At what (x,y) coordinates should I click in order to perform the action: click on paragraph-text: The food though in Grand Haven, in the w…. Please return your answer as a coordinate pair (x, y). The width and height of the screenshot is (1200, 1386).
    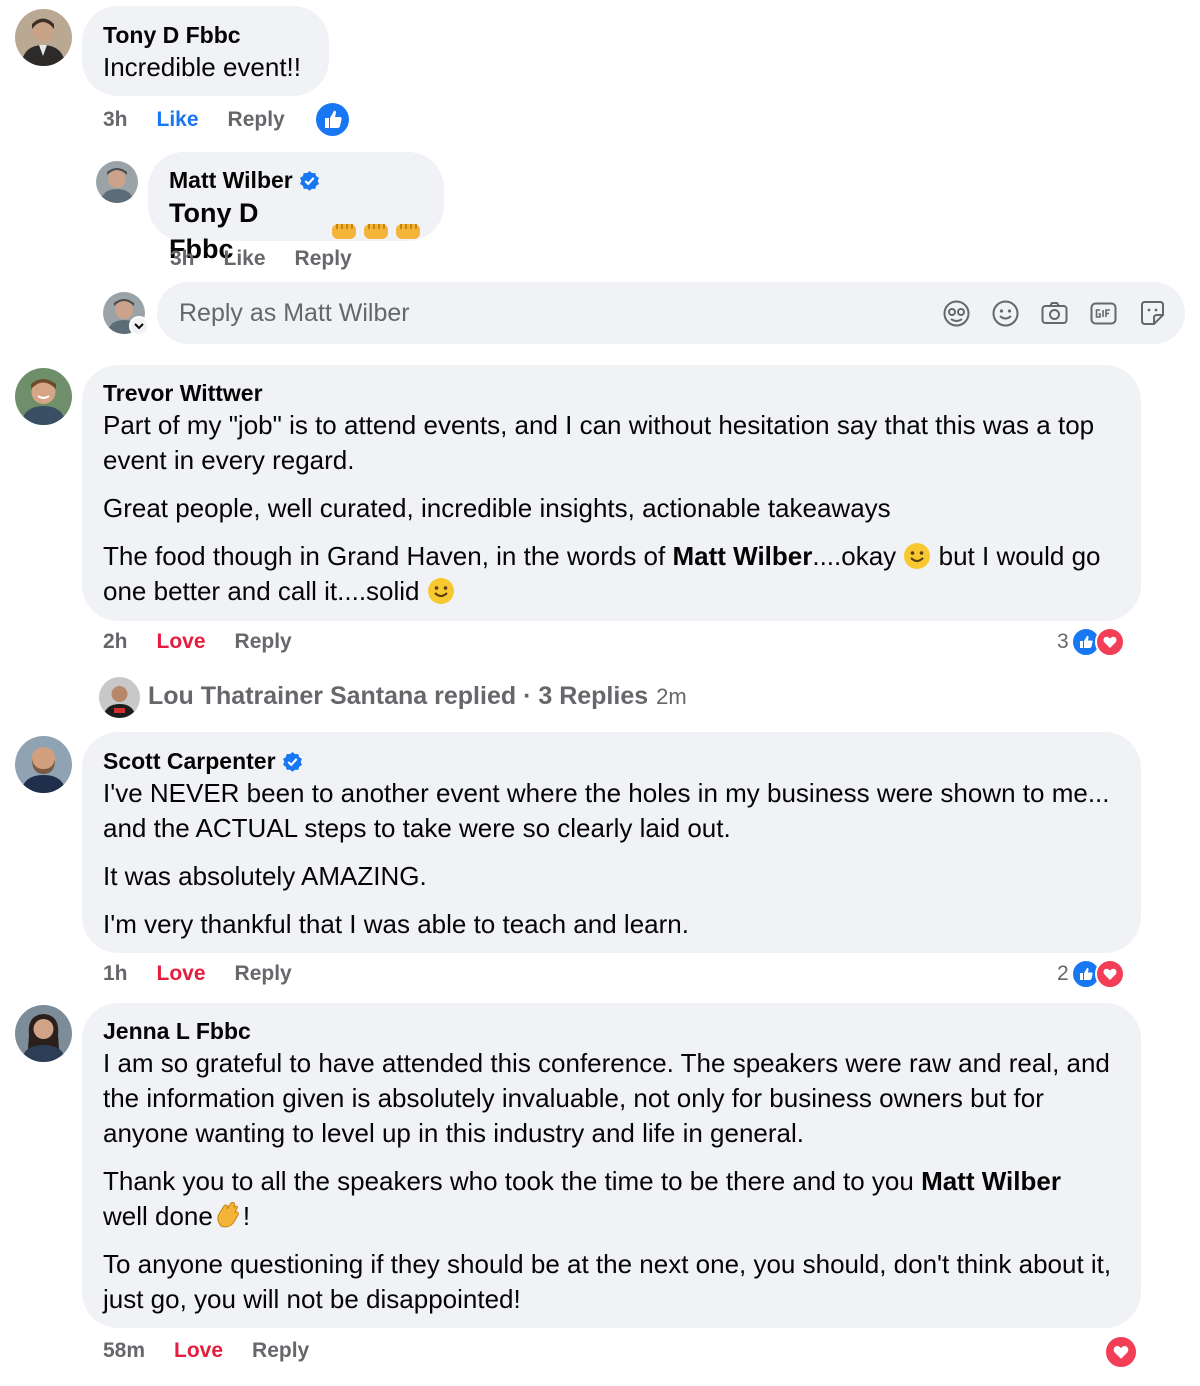
    Looking at the image, I should click on (388, 556).